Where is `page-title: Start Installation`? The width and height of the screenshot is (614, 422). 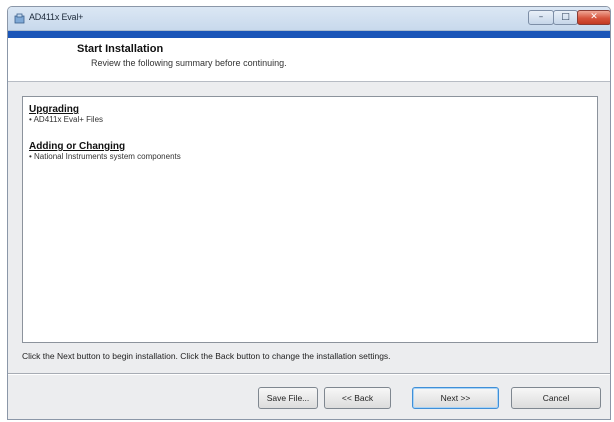 page-title: Start Installation is located at coordinates (120, 49).